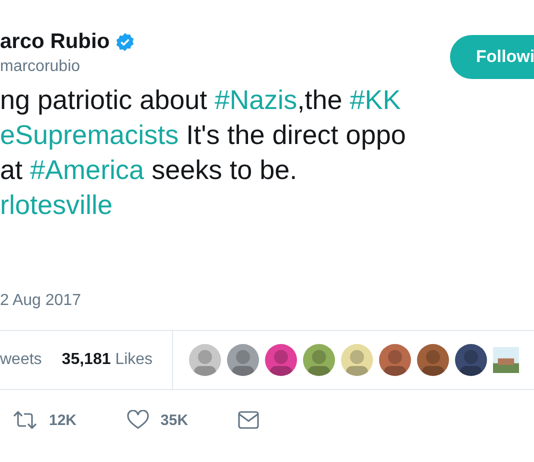 Image resolution: width=534 pixels, height=462 pixels. I want to click on following-button: Followi, so click(492, 57).